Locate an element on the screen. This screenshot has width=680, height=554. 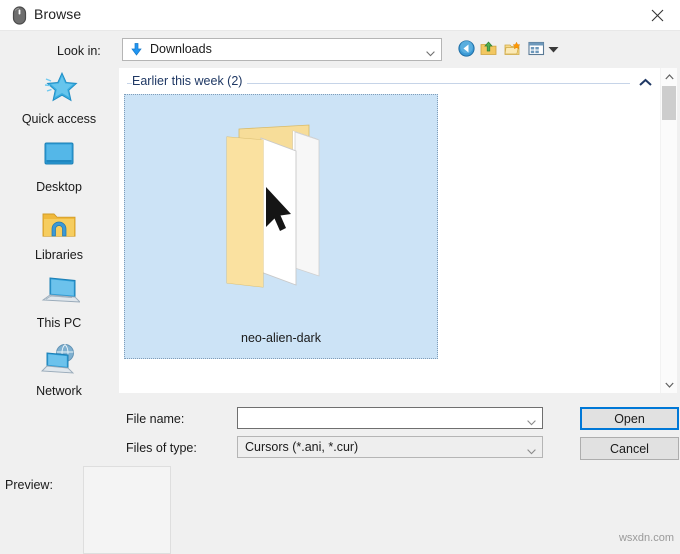
open-button: Open is located at coordinates (629, 418).